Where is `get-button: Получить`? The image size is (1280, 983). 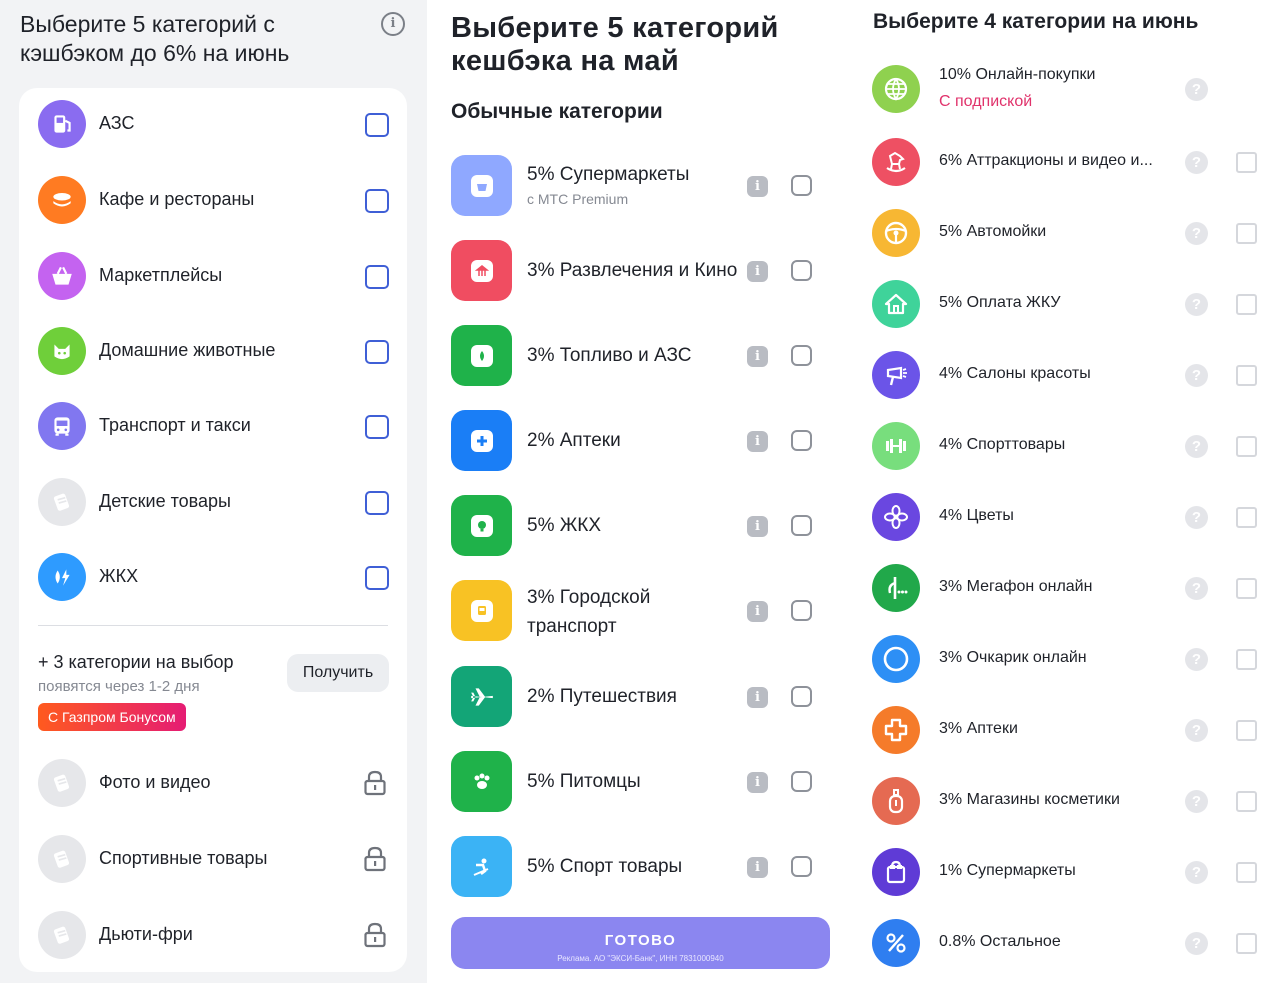 get-button: Получить is located at coordinates (338, 673).